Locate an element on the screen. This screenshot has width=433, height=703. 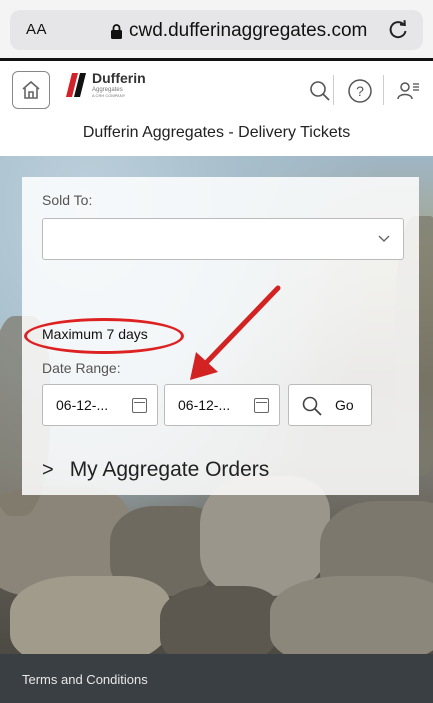
search-button is located at coordinates (320, 91).